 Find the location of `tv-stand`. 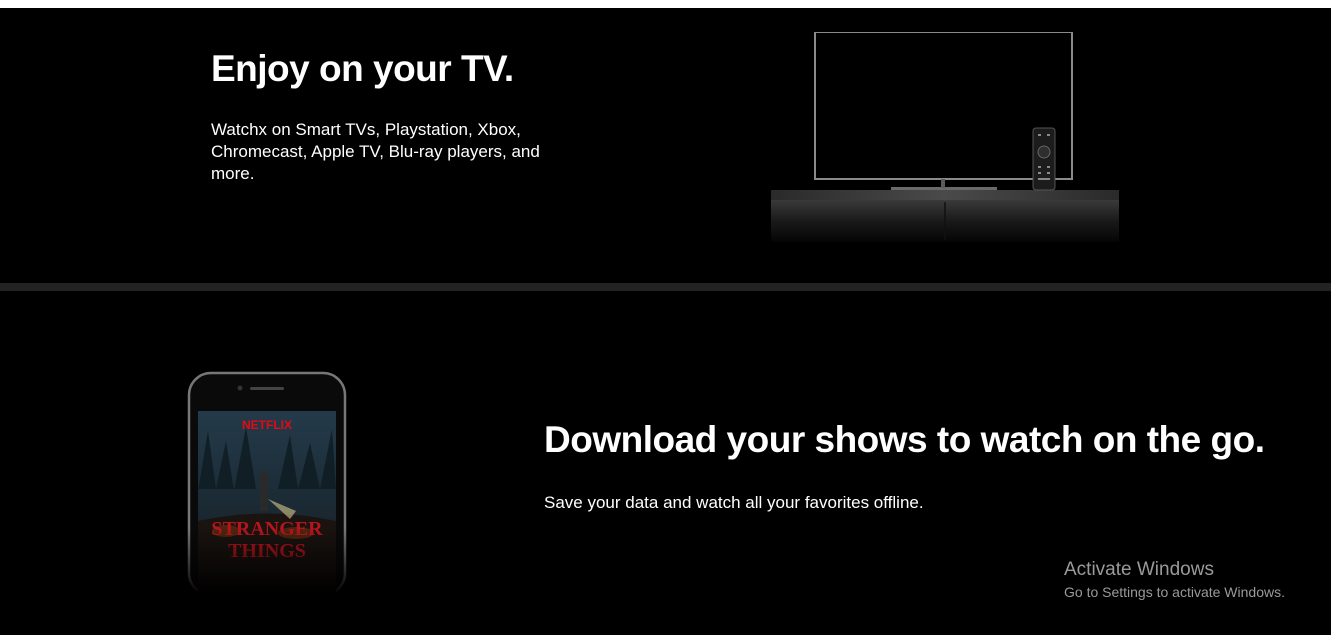

tv-stand is located at coordinates (945, 195).